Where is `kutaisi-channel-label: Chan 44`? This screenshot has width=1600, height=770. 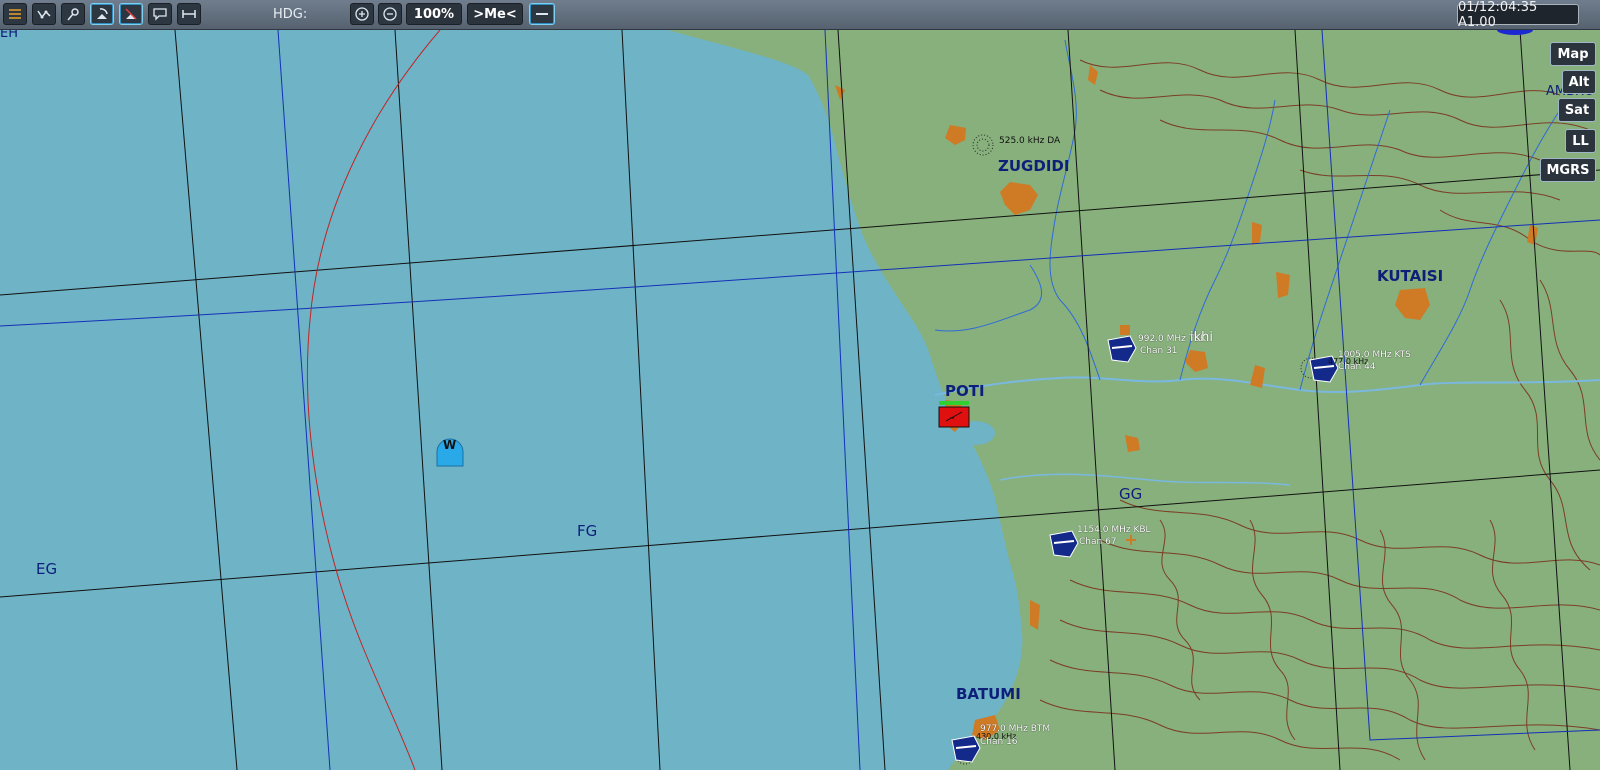
kutaisi-channel-label: Chan 44 is located at coordinates (1357, 367).